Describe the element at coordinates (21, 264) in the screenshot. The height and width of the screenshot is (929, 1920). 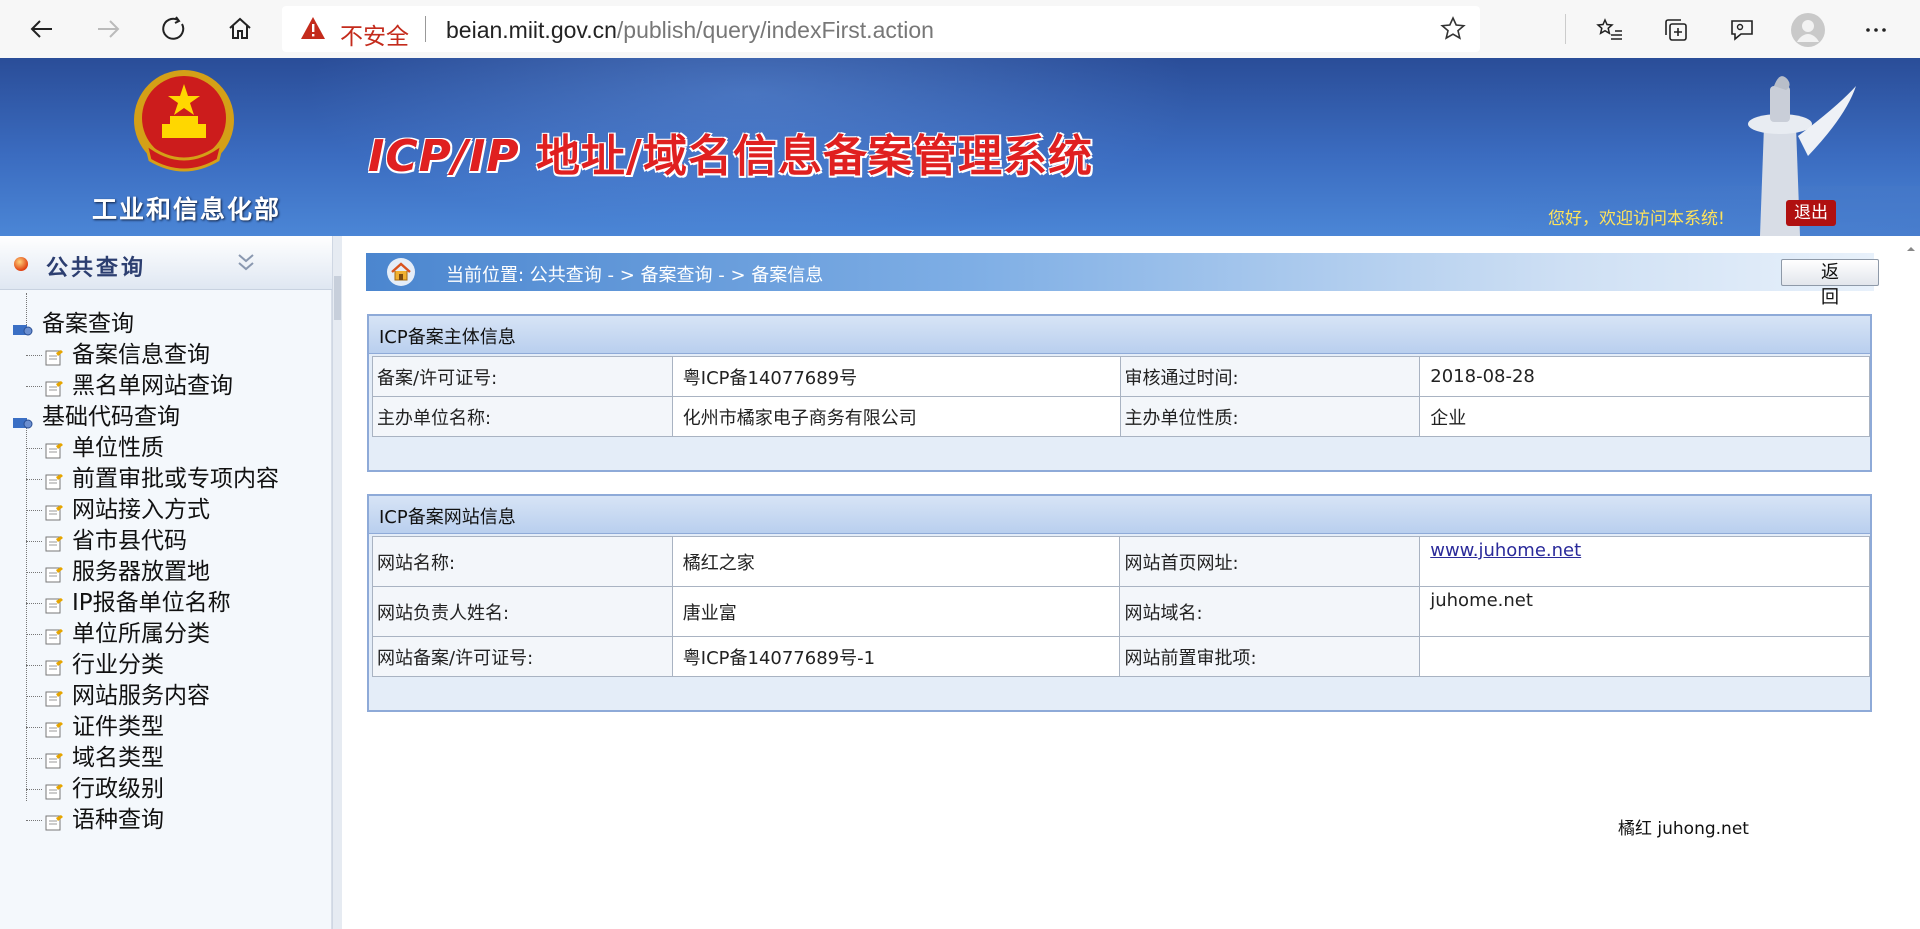
I see `bullet-icon` at that location.